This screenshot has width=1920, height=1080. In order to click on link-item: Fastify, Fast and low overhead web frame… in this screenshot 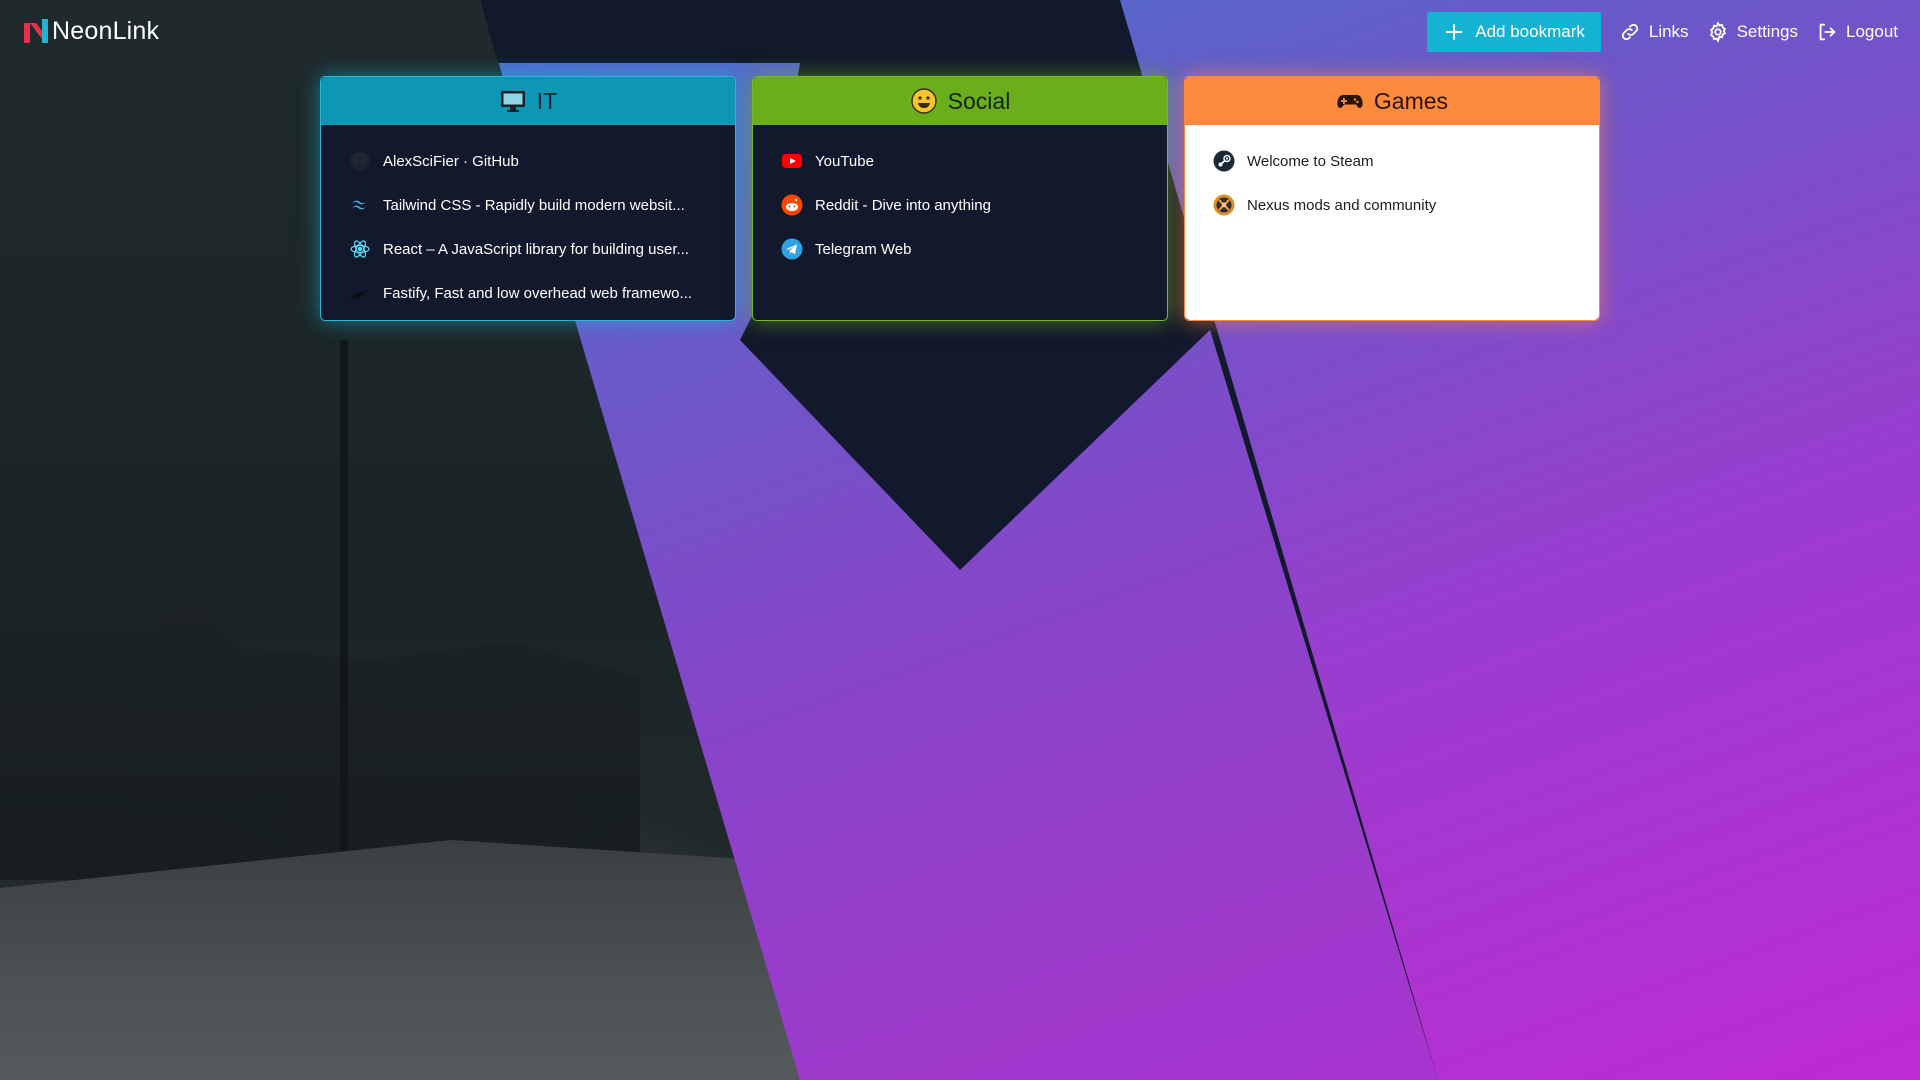, I will do `click(528, 293)`.